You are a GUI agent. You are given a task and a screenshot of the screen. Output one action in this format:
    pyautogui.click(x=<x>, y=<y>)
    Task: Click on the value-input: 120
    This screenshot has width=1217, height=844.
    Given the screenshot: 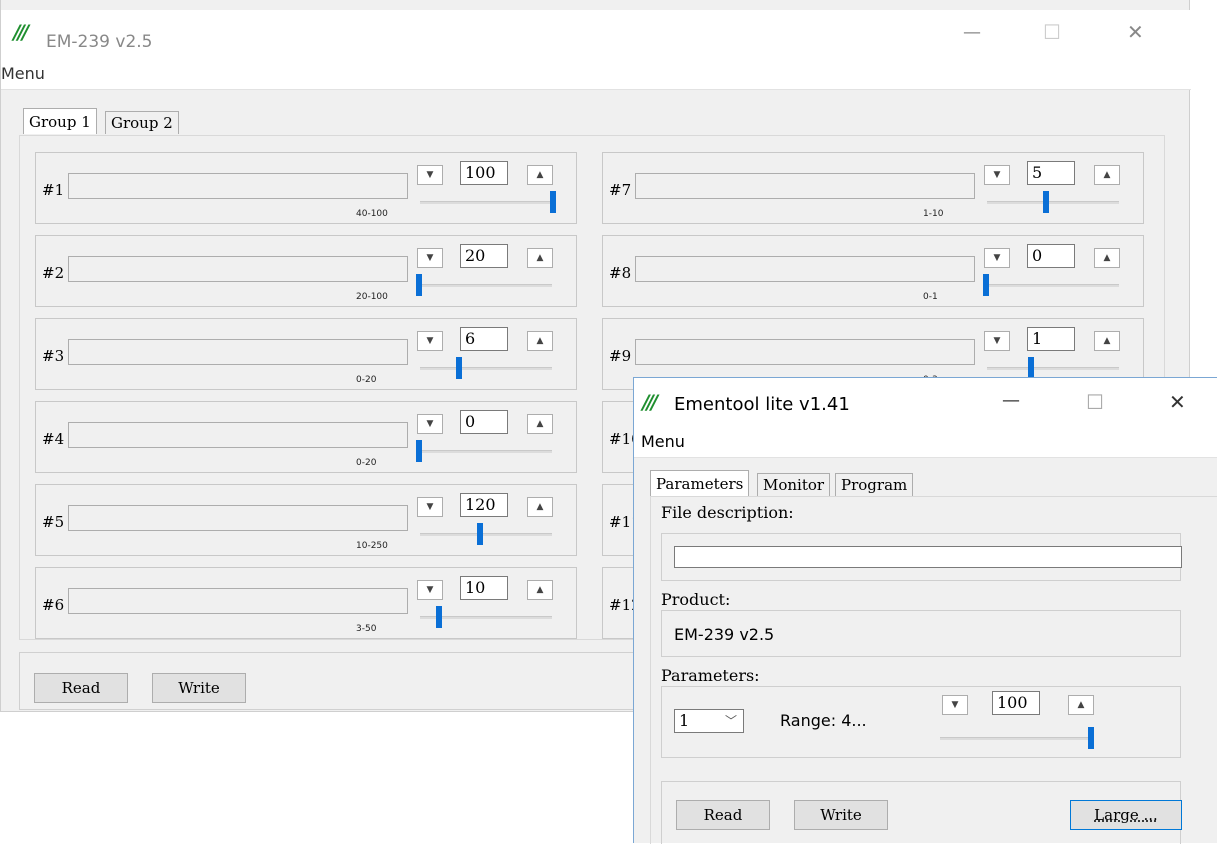 What is the action you would take?
    pyautogui.click(x=484, y=505)
    